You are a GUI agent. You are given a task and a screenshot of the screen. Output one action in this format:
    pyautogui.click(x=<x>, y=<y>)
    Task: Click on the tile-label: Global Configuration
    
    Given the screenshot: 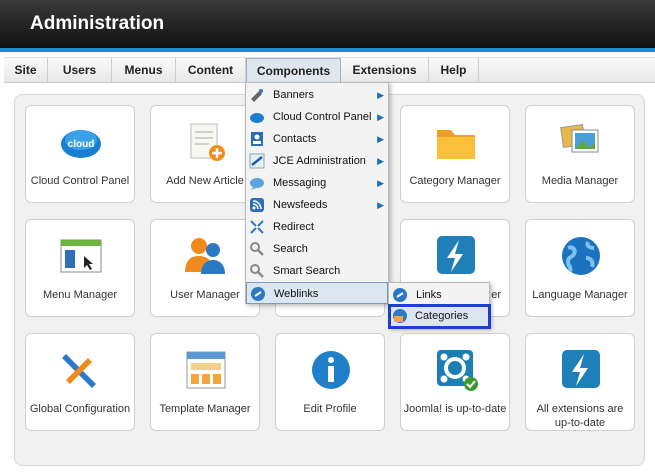 What is the action you would take?
    pyautogui.click(x=80, y=409)
    